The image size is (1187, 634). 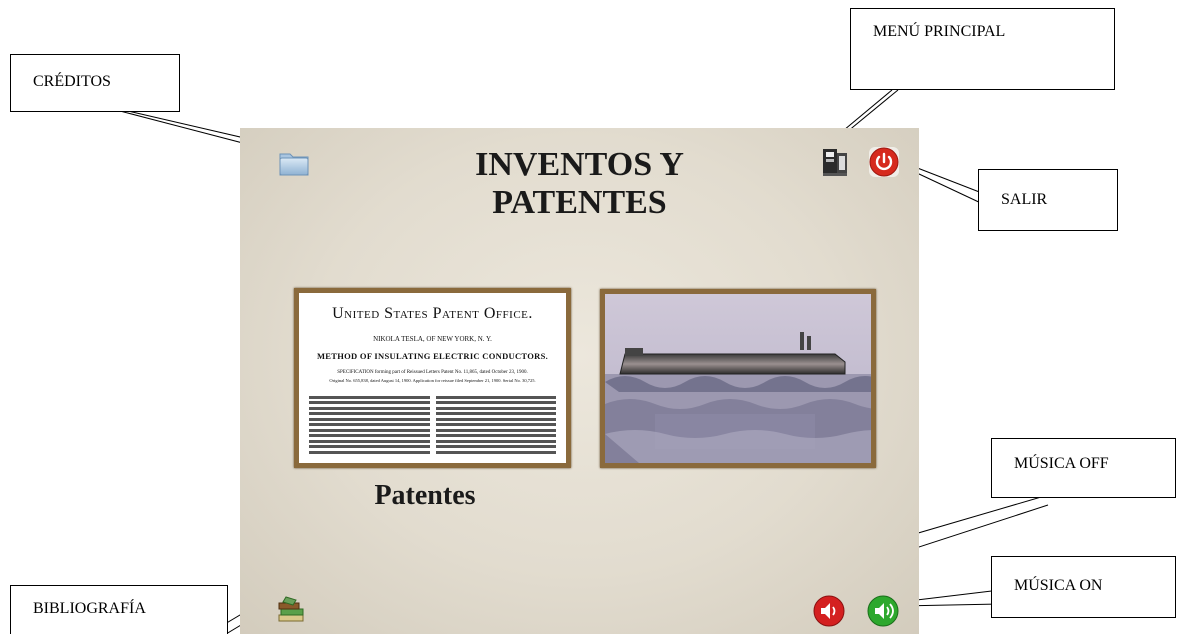 I want to click on speaker-off-icon, so click(x=829, y=611).